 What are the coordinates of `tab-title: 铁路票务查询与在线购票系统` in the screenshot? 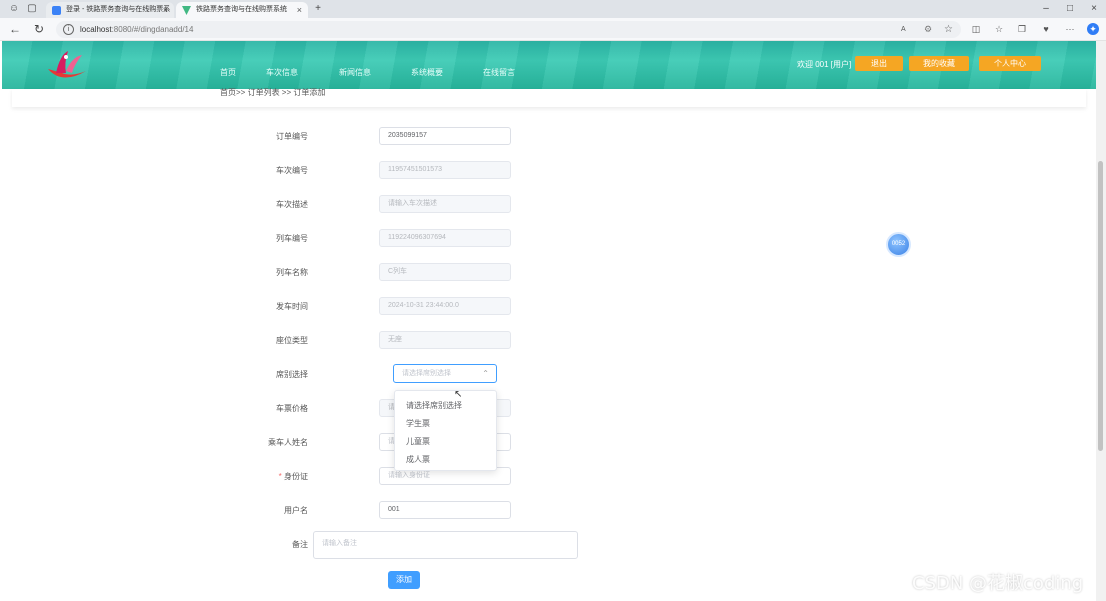 It's located at (241, 9).